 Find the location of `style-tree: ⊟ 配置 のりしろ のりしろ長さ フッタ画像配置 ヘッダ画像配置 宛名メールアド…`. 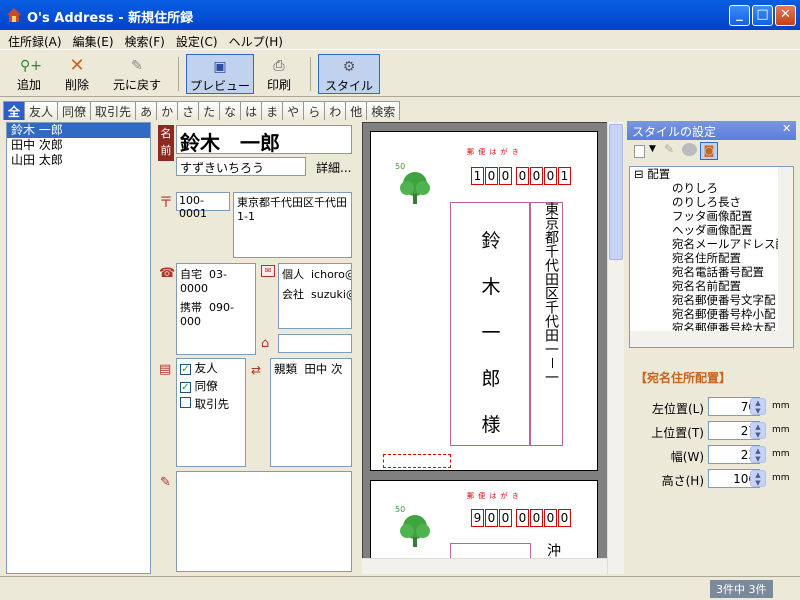

style-tree: ⊟ 配置 のりしろ のりしろ長さ フッタ画像配置 ヘッダ画像配置 宛名メールアド… is located at coordinates (711, 257).